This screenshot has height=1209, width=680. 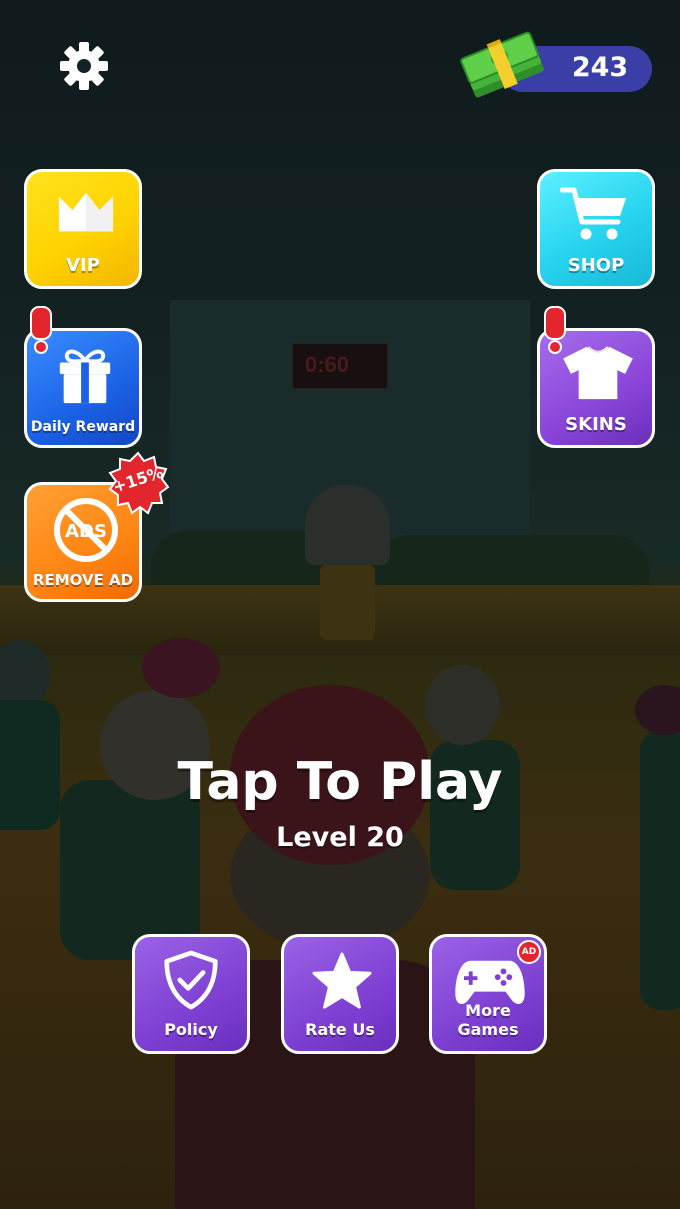 I want to click on cart-icon, so click(x=593, y=213).